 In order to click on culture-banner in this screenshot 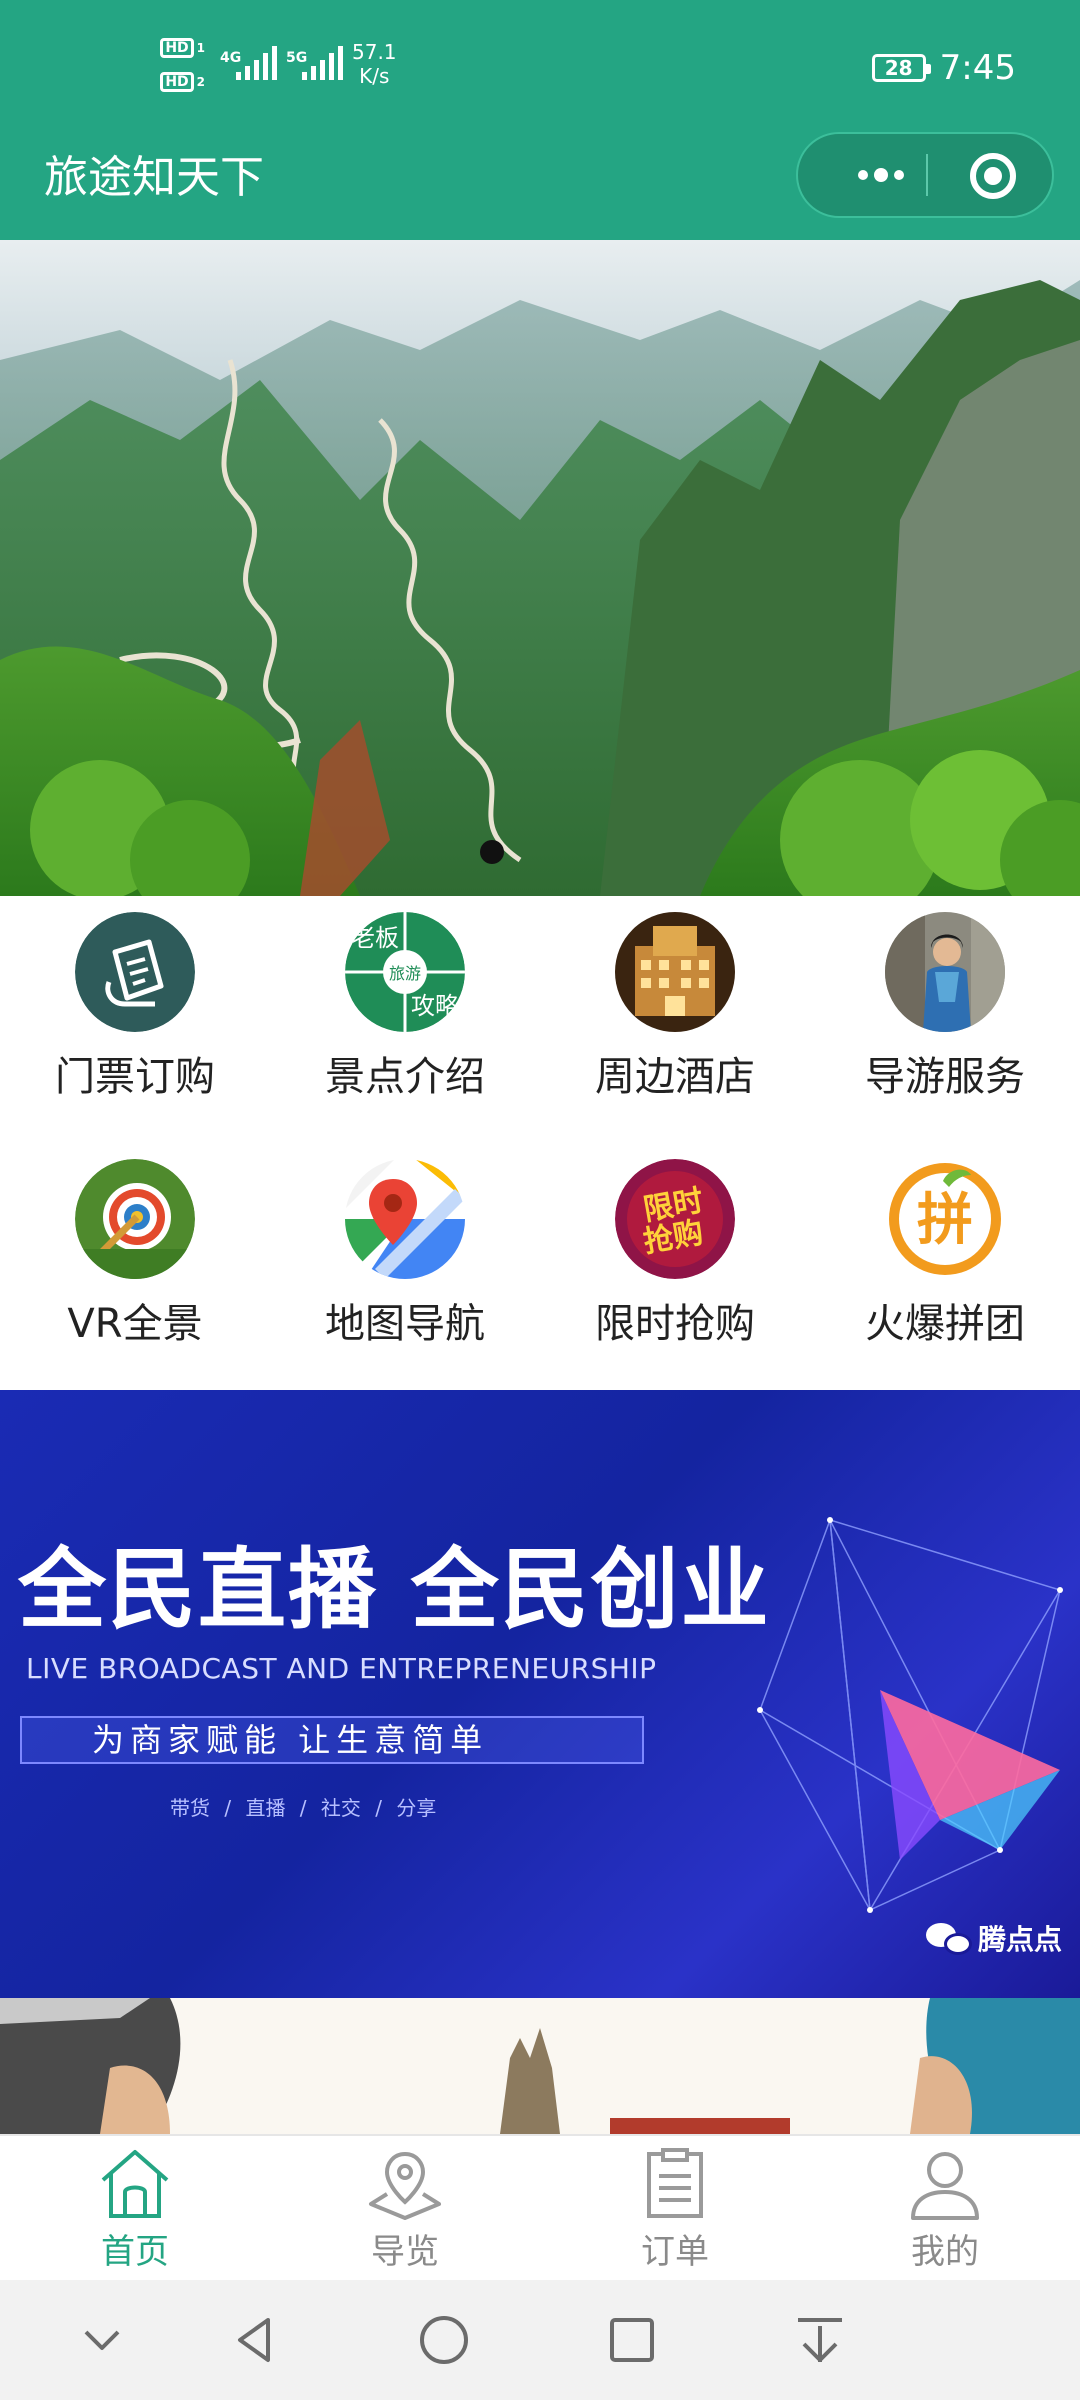, I will do `click(540, 2066)`.